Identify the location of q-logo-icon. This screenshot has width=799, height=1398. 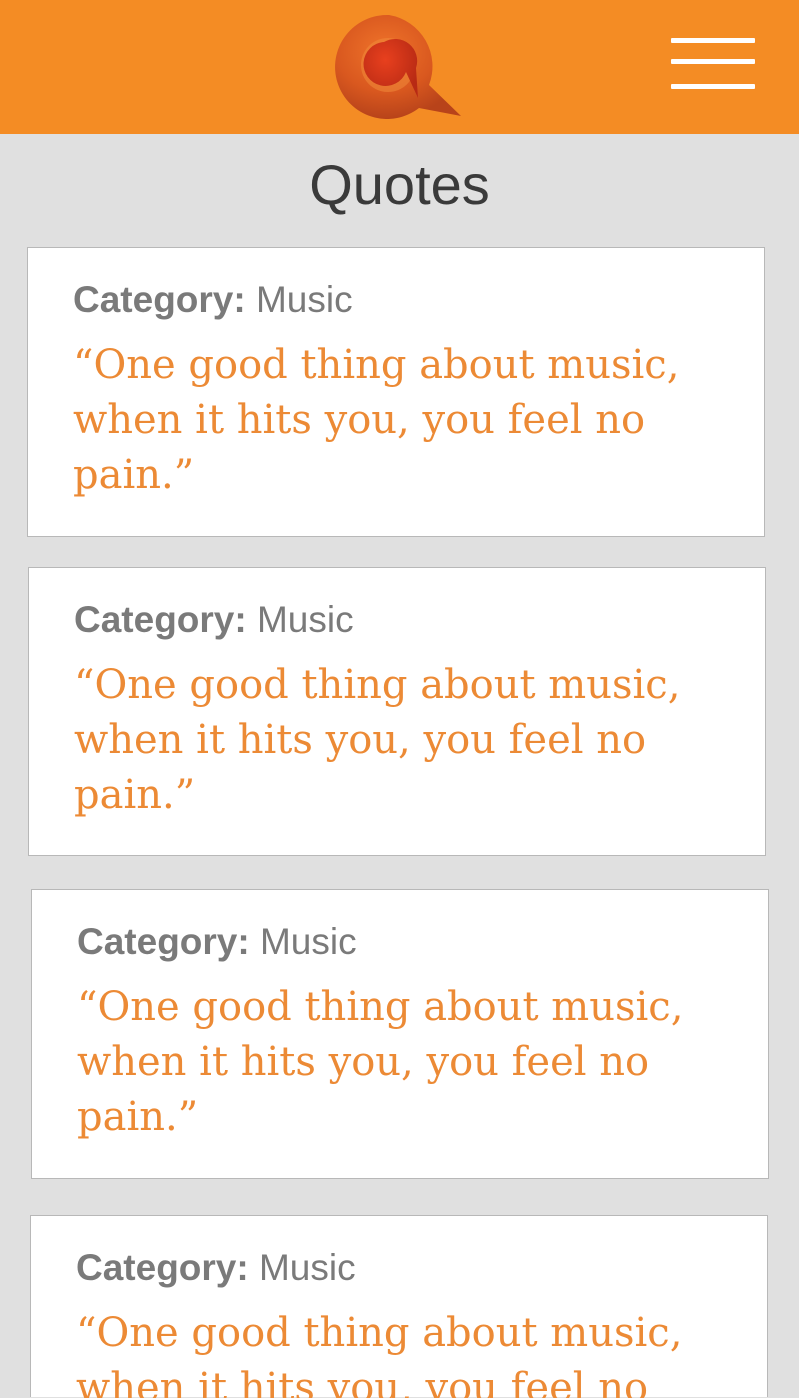
(399, 65).